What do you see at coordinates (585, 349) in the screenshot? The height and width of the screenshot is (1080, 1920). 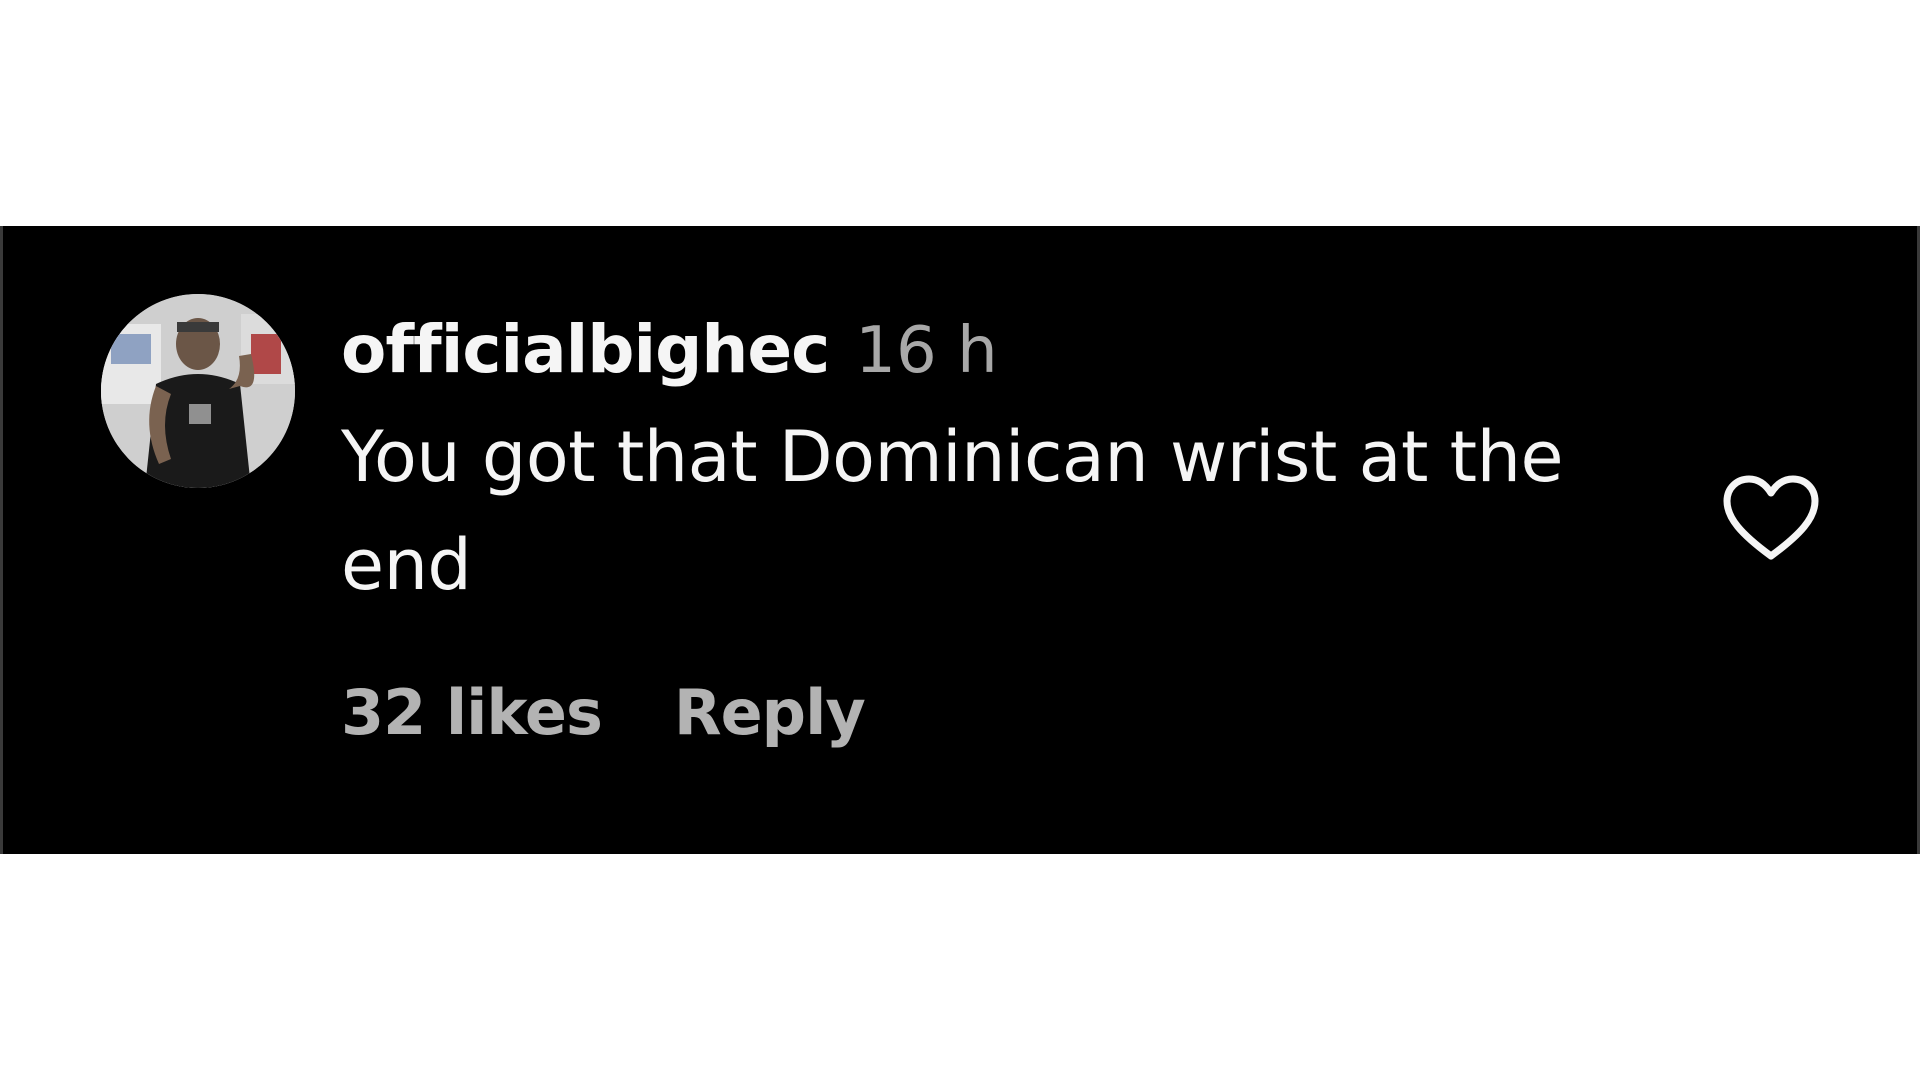 I see `username-link: officialbighec` at bounding box center [585, 349].